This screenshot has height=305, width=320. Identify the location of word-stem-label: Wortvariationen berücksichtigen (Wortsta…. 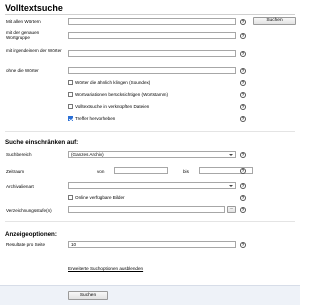
(122, 94).